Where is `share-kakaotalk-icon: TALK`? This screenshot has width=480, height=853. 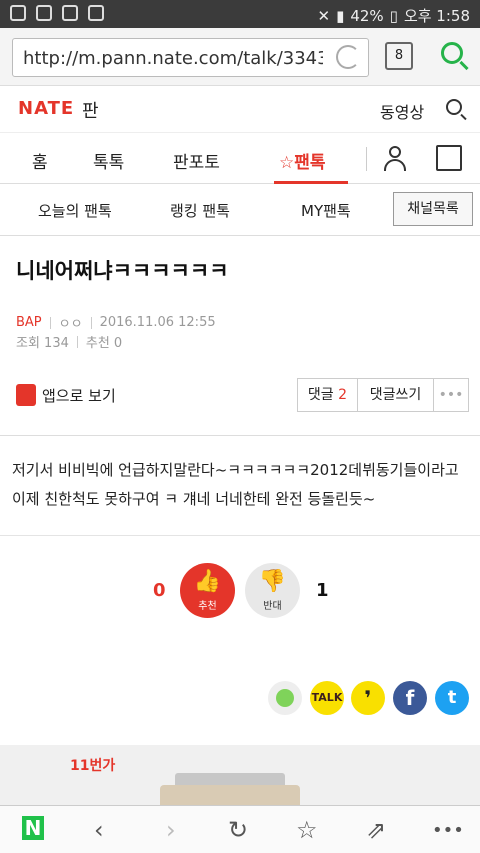 share-kakaotalk-icon: TALK is located at coordinates (327, 698).